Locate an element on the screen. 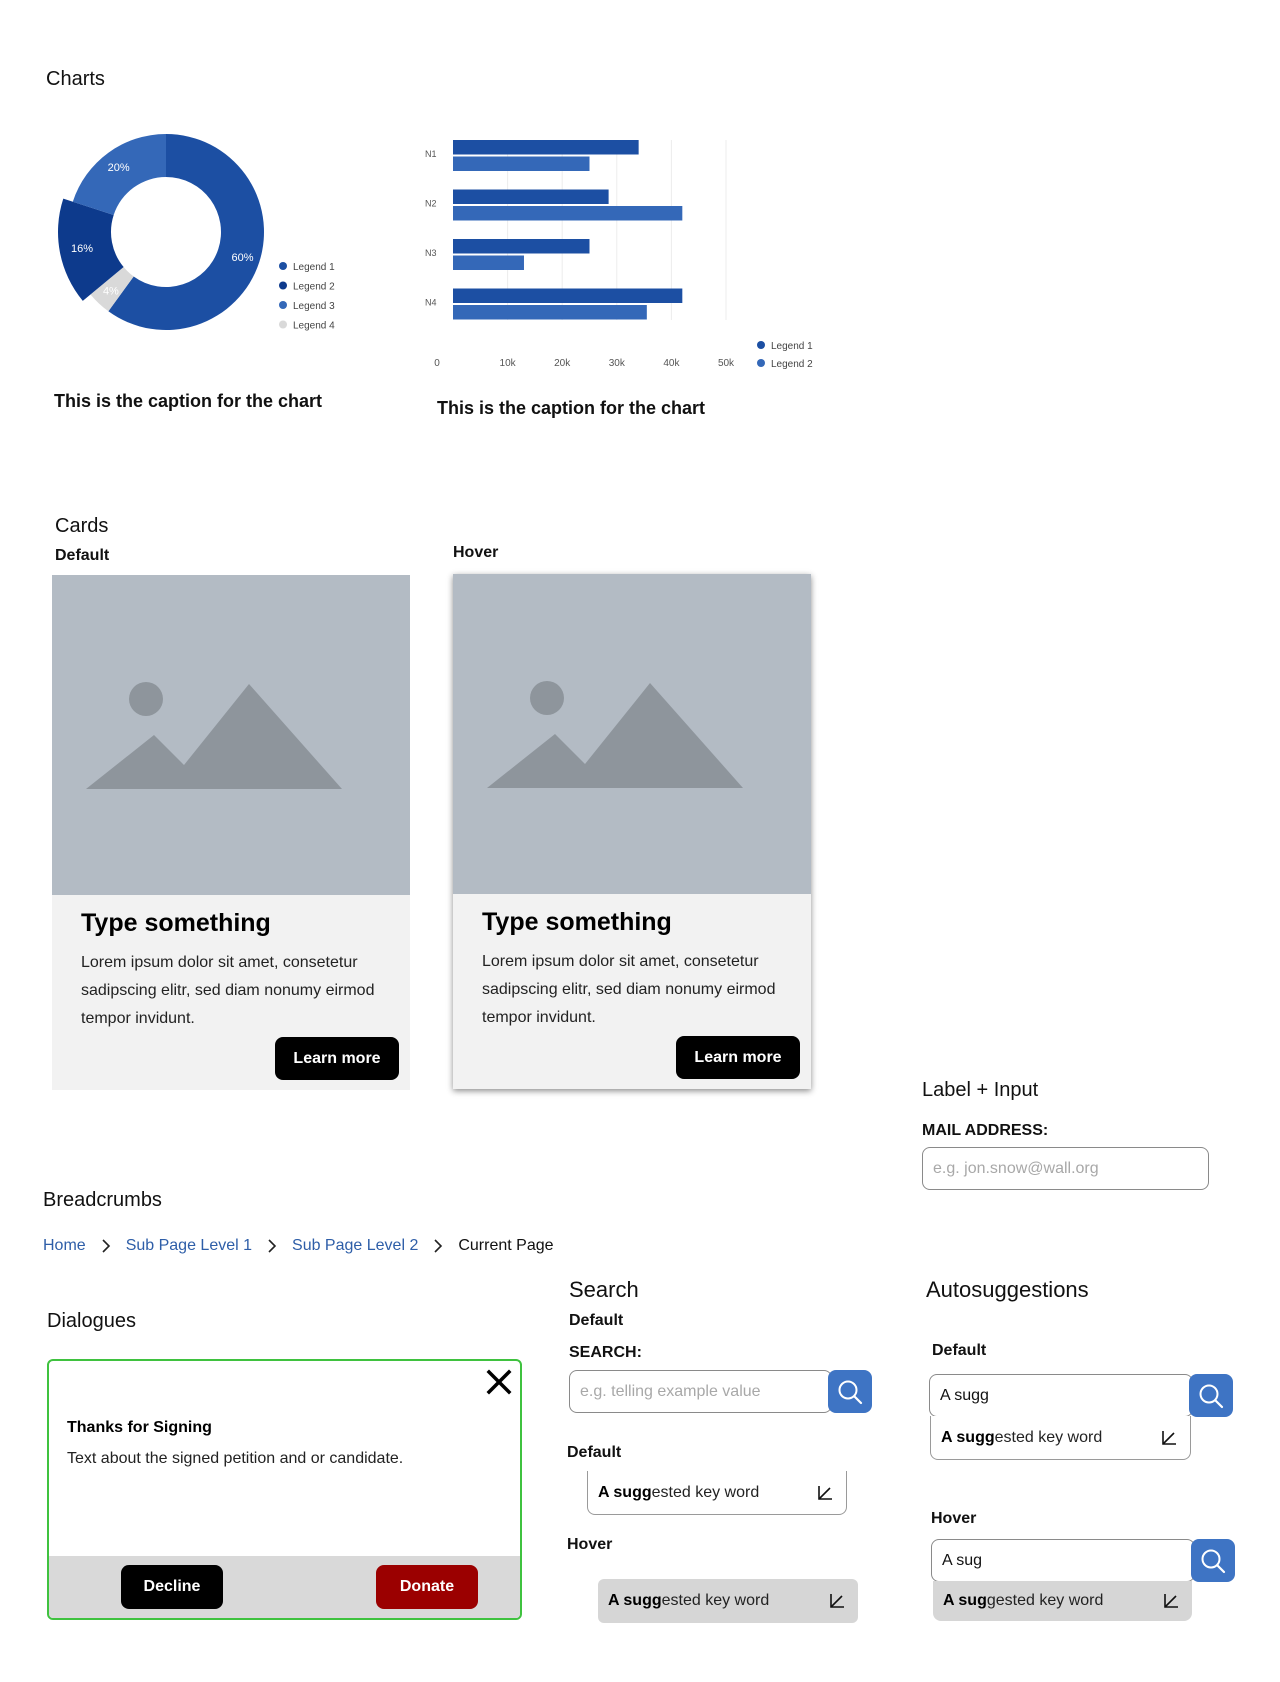  x-tick-label: 40k is located at coordinates (671, 363).